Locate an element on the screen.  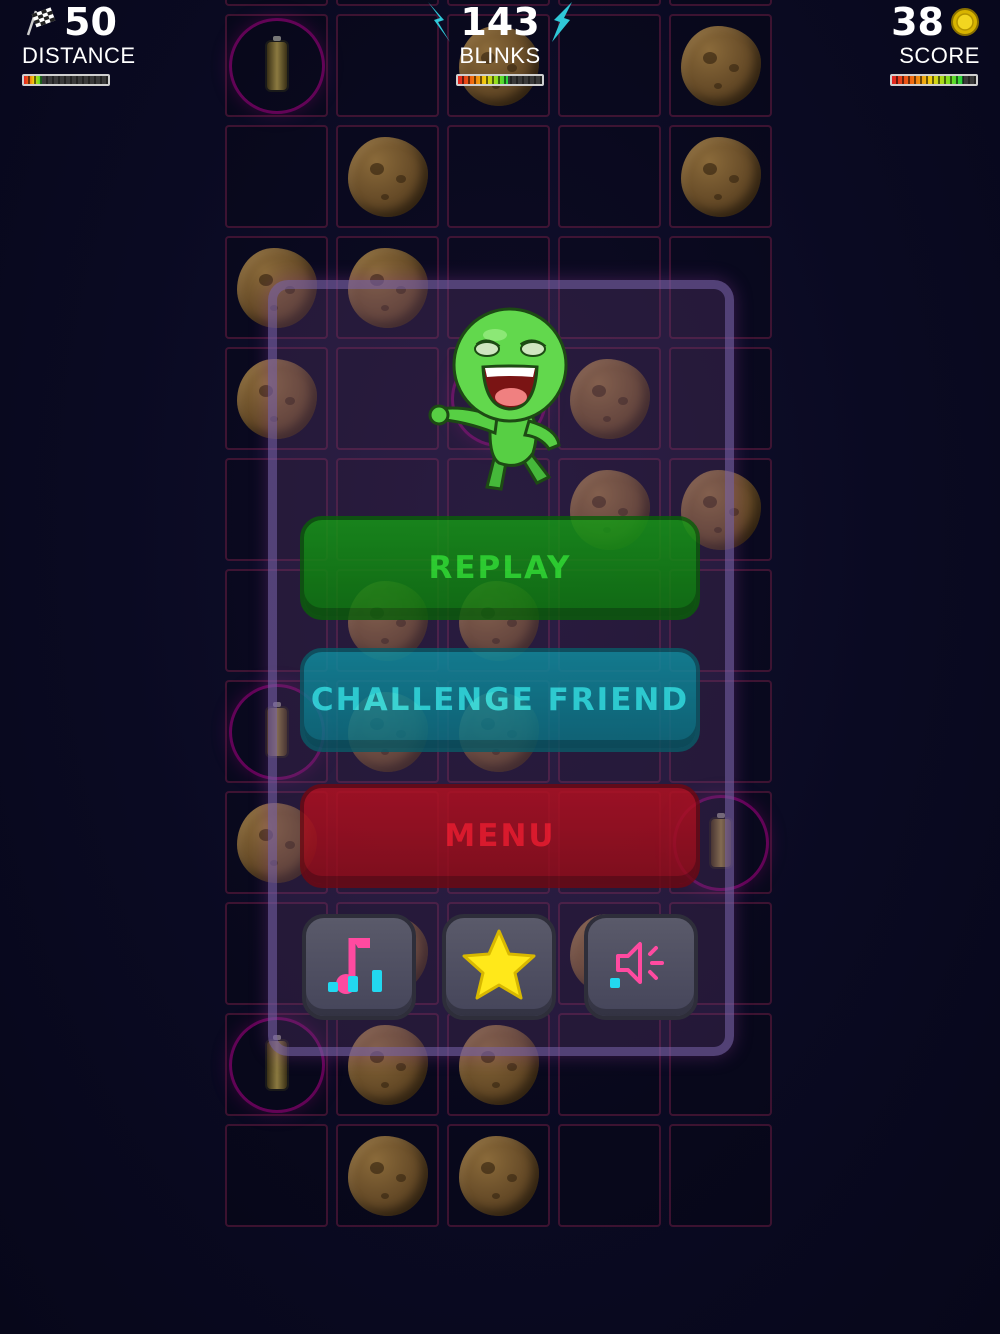
distance-value: 50 is located at coordinates (90, 22).